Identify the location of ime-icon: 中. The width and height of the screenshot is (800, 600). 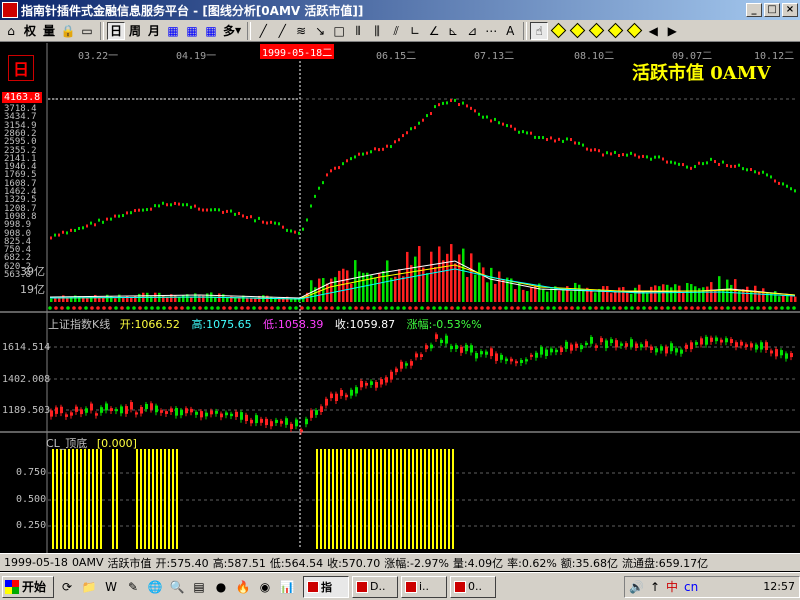
(672, 586).